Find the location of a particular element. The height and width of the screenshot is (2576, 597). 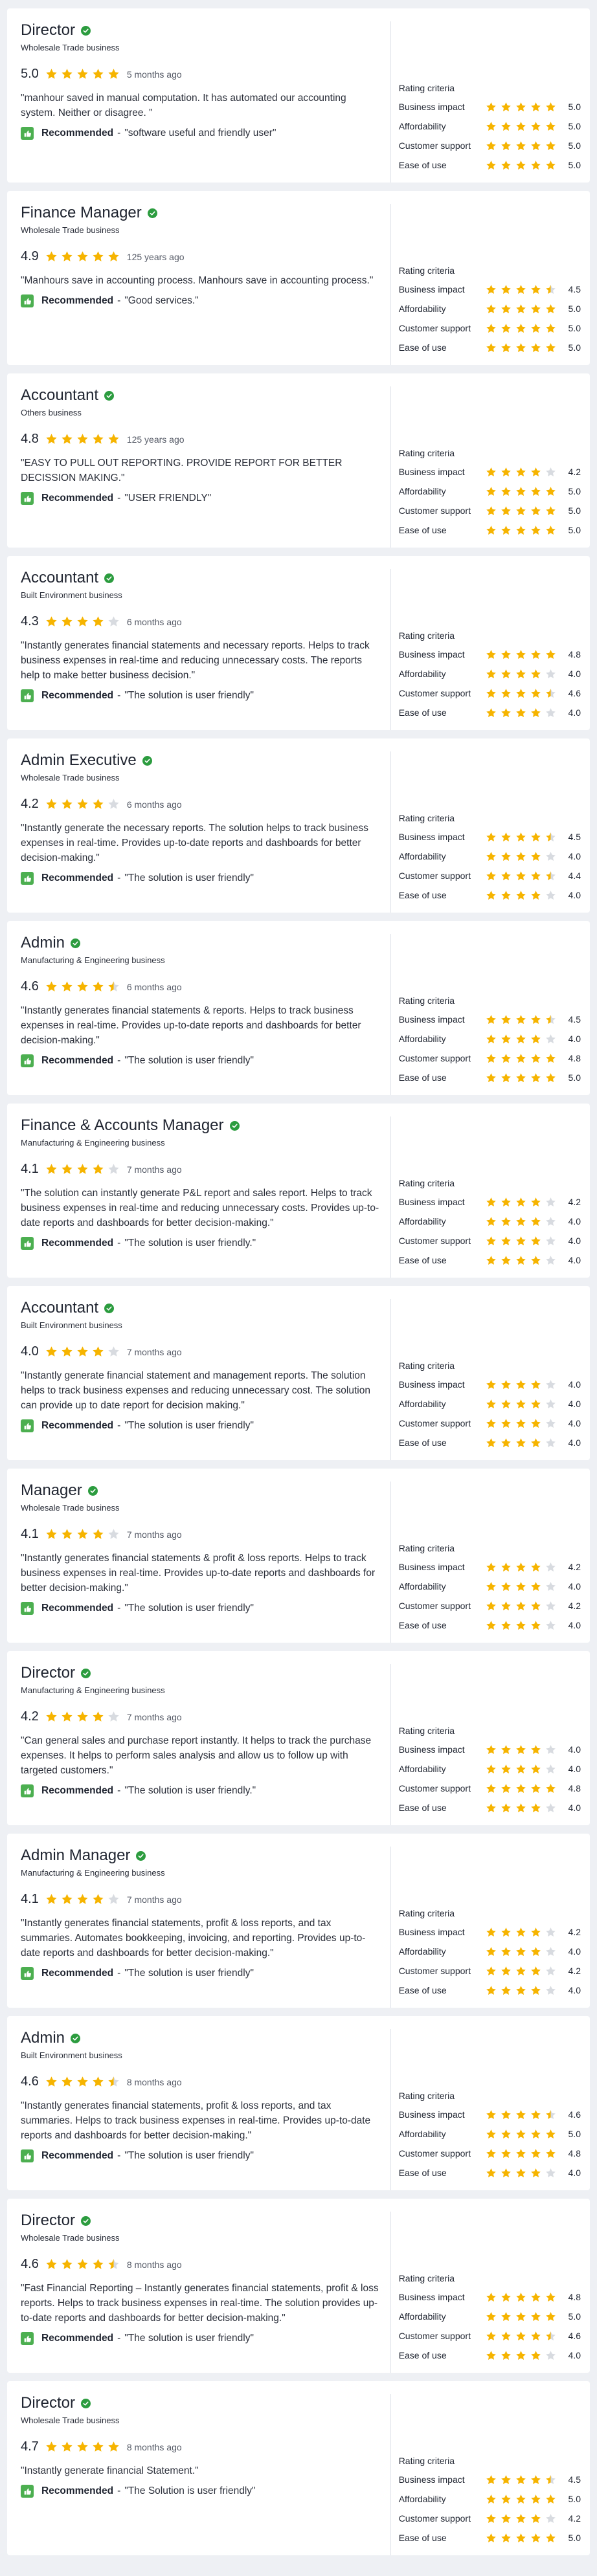

criteria-row-customer-support: Customer support 5.0 is located at coordinates (490, 328).